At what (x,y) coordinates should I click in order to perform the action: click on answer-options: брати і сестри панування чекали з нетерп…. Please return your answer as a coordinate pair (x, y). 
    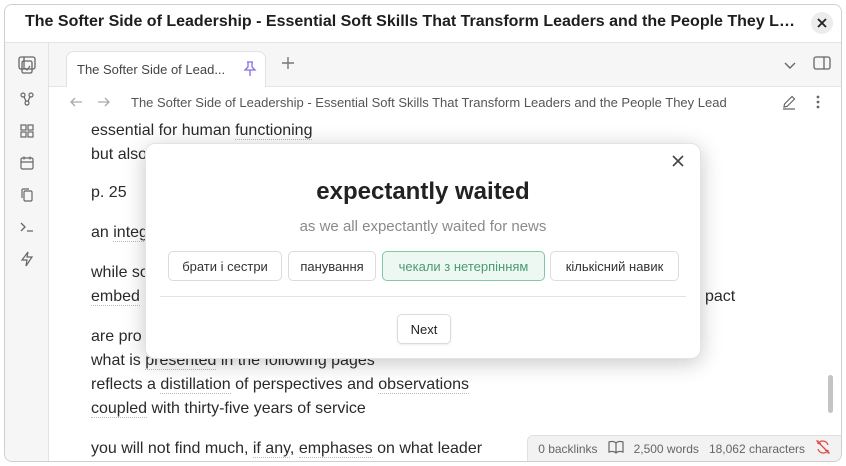
    Looking at the image, I should click on (424, 266).